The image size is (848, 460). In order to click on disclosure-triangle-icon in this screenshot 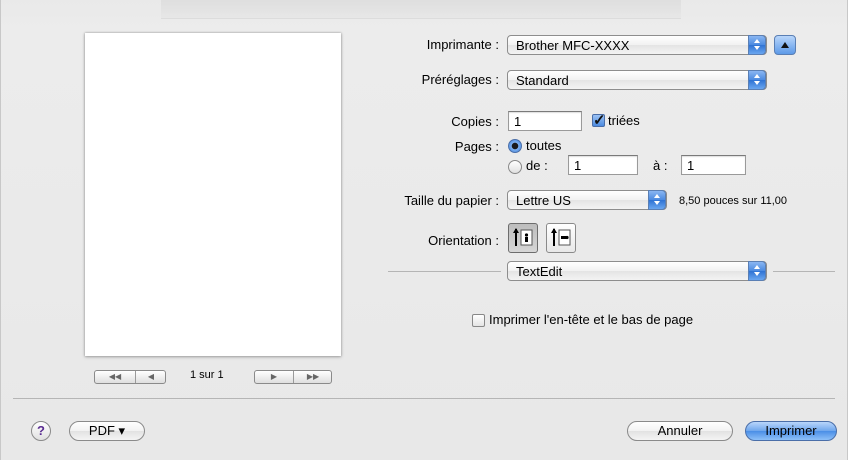, I will do `click(785, 45)`.